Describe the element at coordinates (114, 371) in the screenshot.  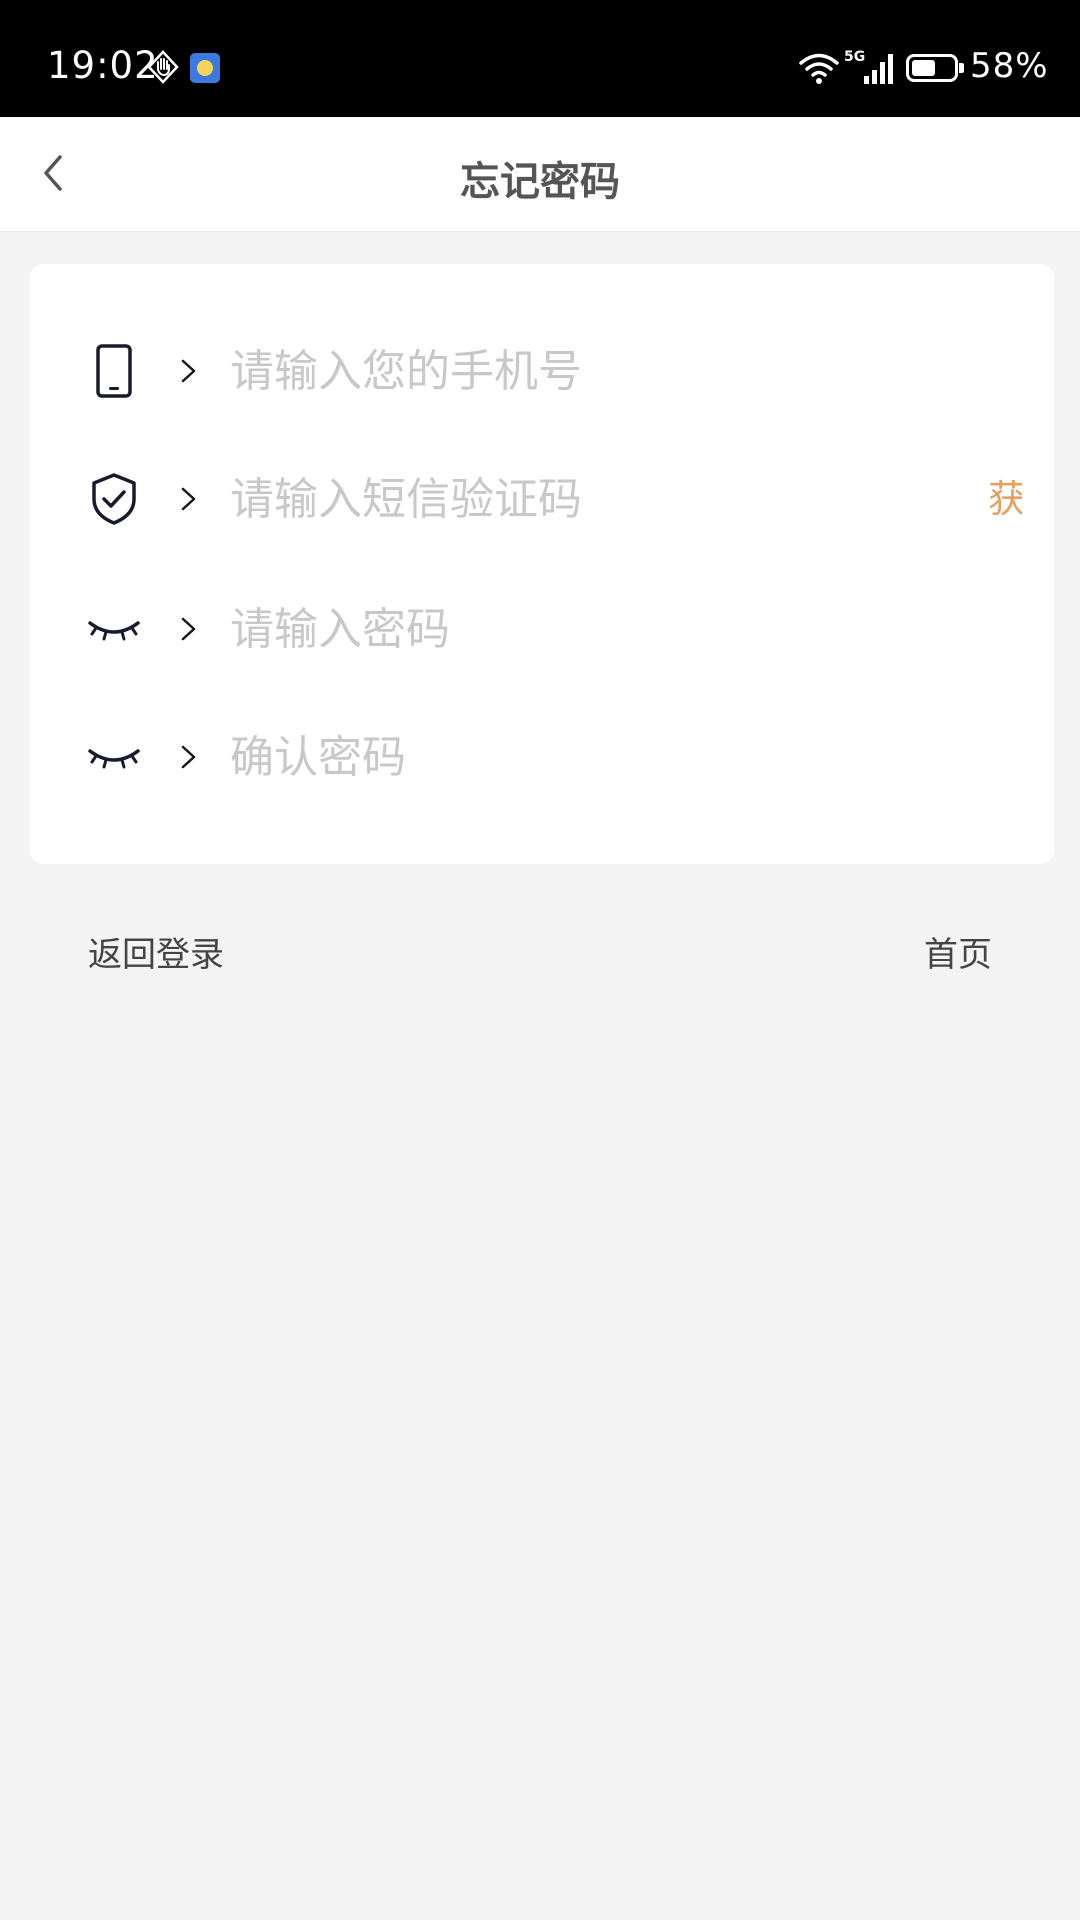
I see `phone-icon` at that location.